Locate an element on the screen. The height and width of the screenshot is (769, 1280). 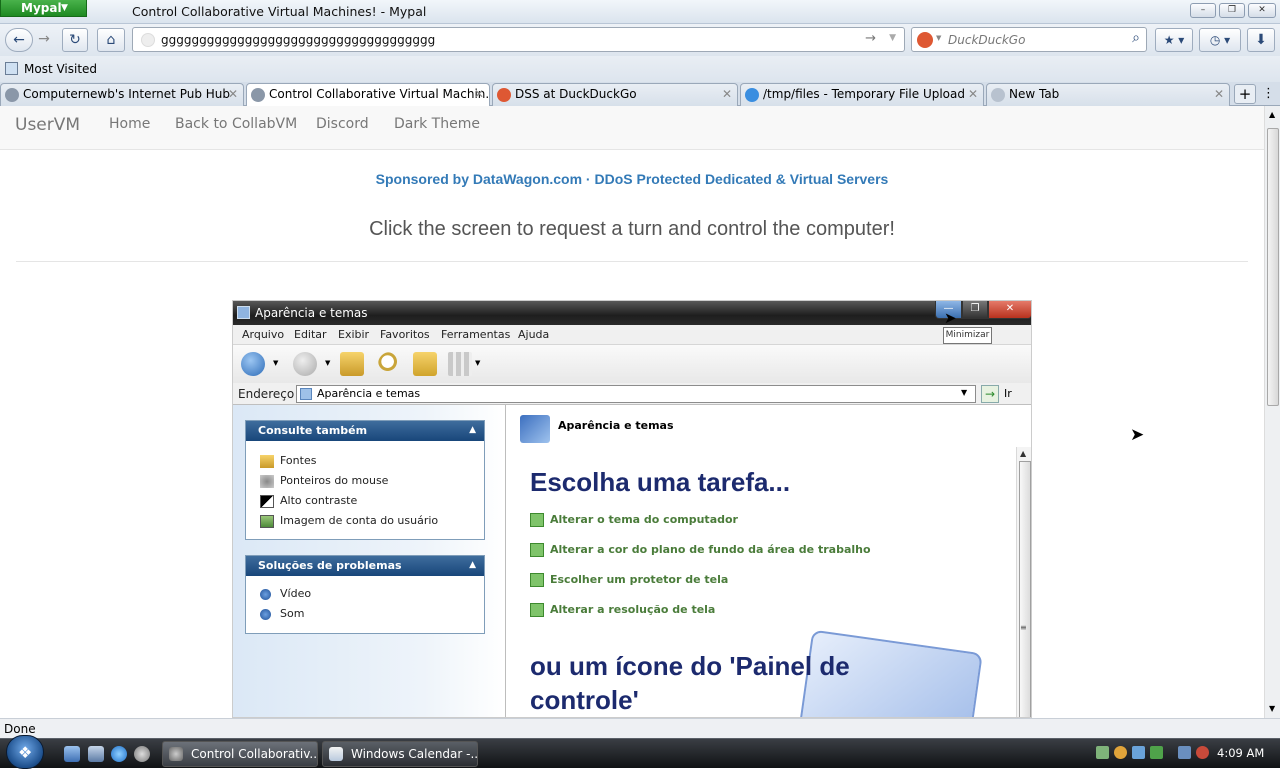
tab-tmp-files: /tmp/files - Temporary File Upload ✕ is located at coordinates (862, 94).